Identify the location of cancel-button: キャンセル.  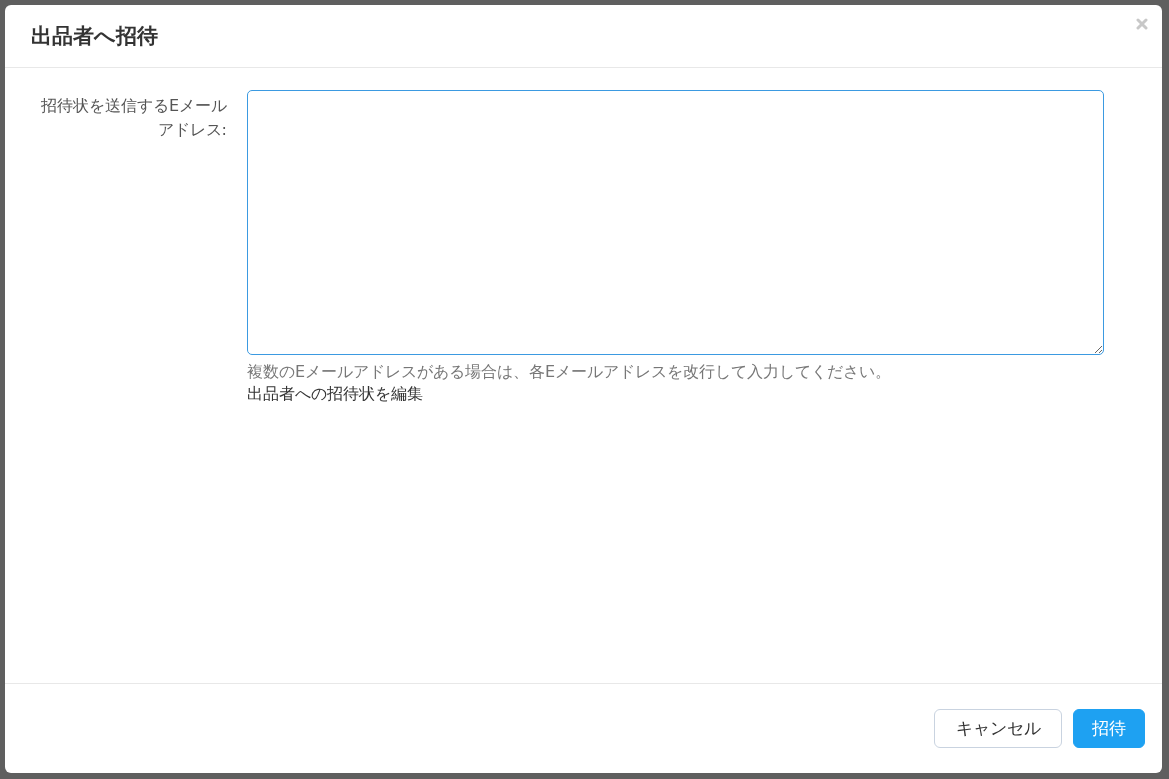
(998, 728).